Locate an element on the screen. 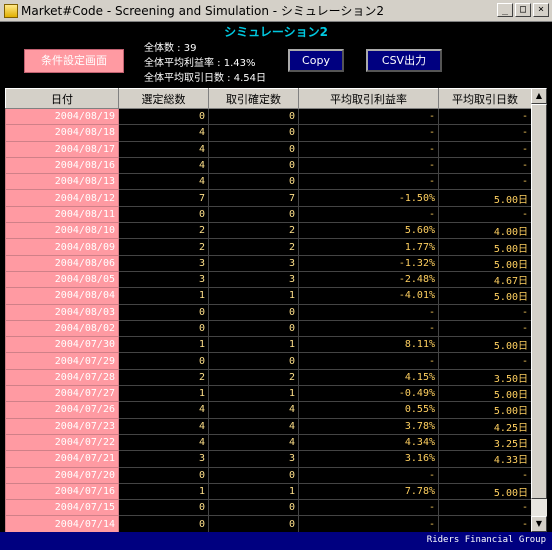 Image resolution: width=552 pixels, height=550 pixels. cell-avg-trade-days: 4.33日 is located at coordinates (484, 459).